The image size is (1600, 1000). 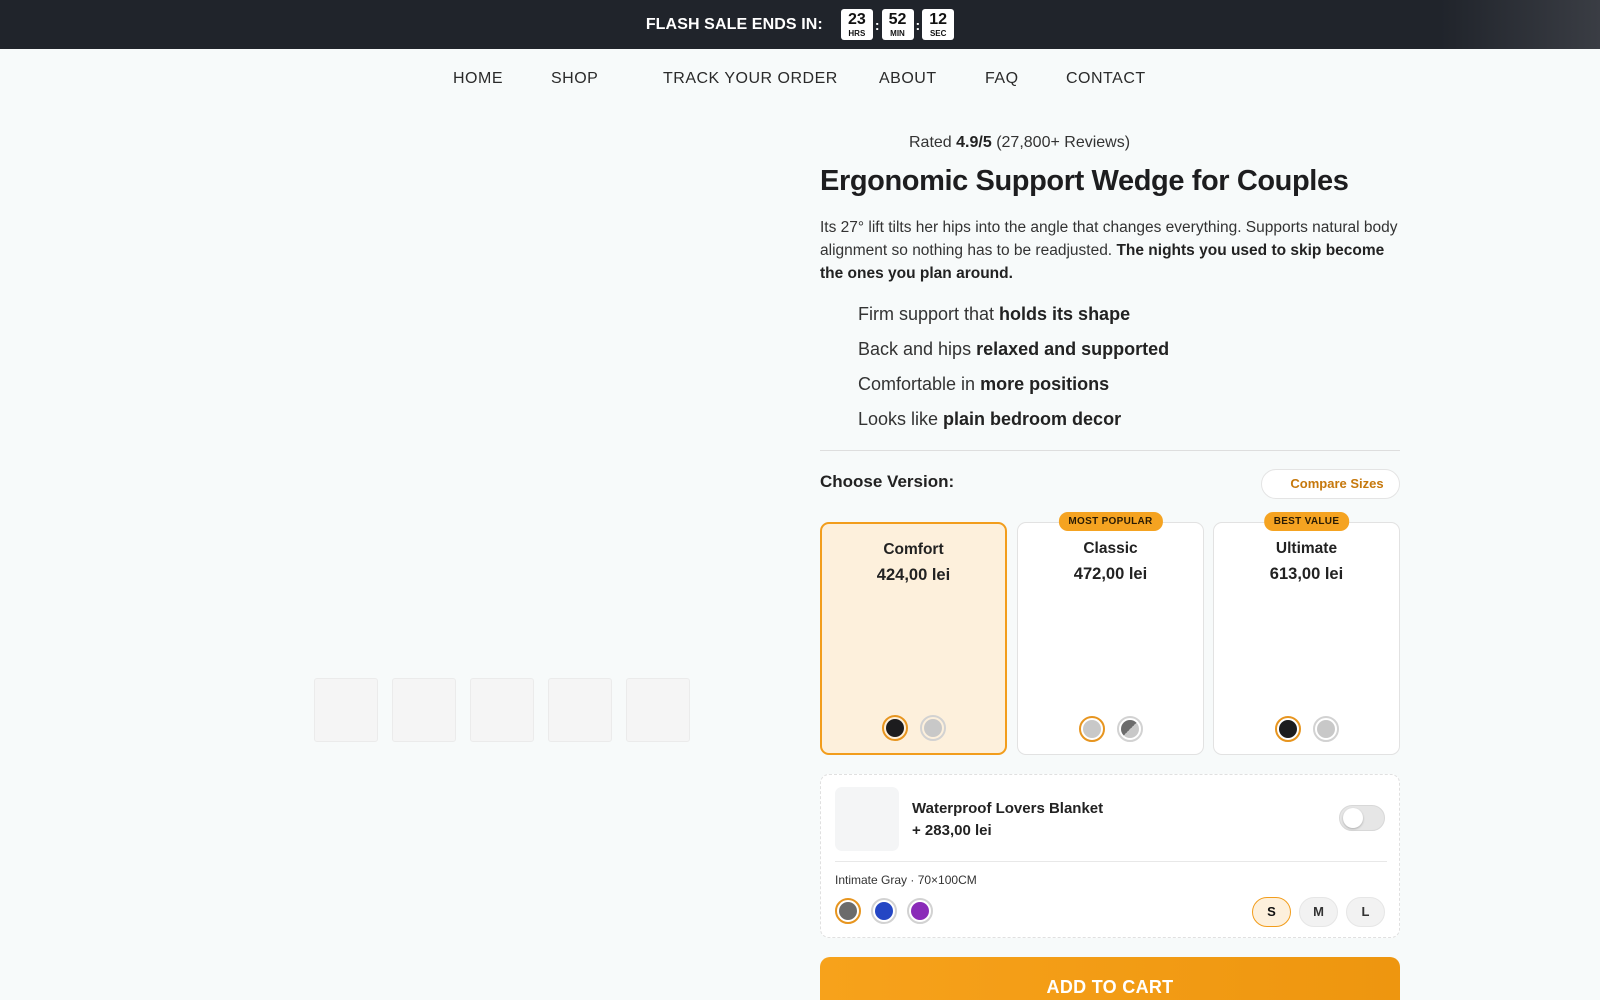 I want to click on compare-sizes-button: Compare Sizes, so click(x=1330, y=484).